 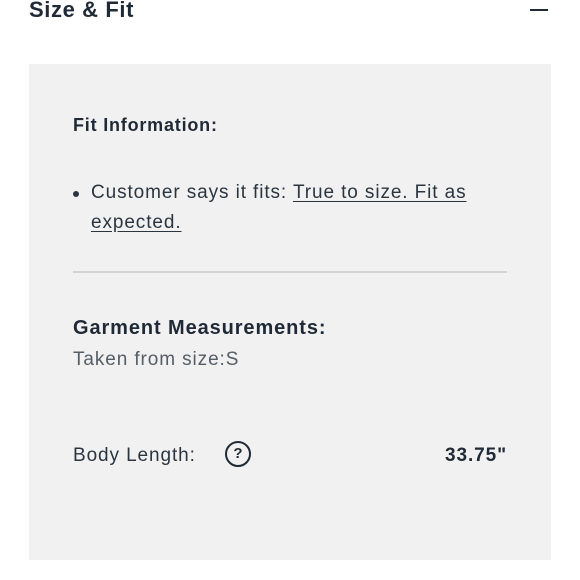 I want to click on garment-measurements-heading: Garment Measurements:, so click(x=200, y=328).